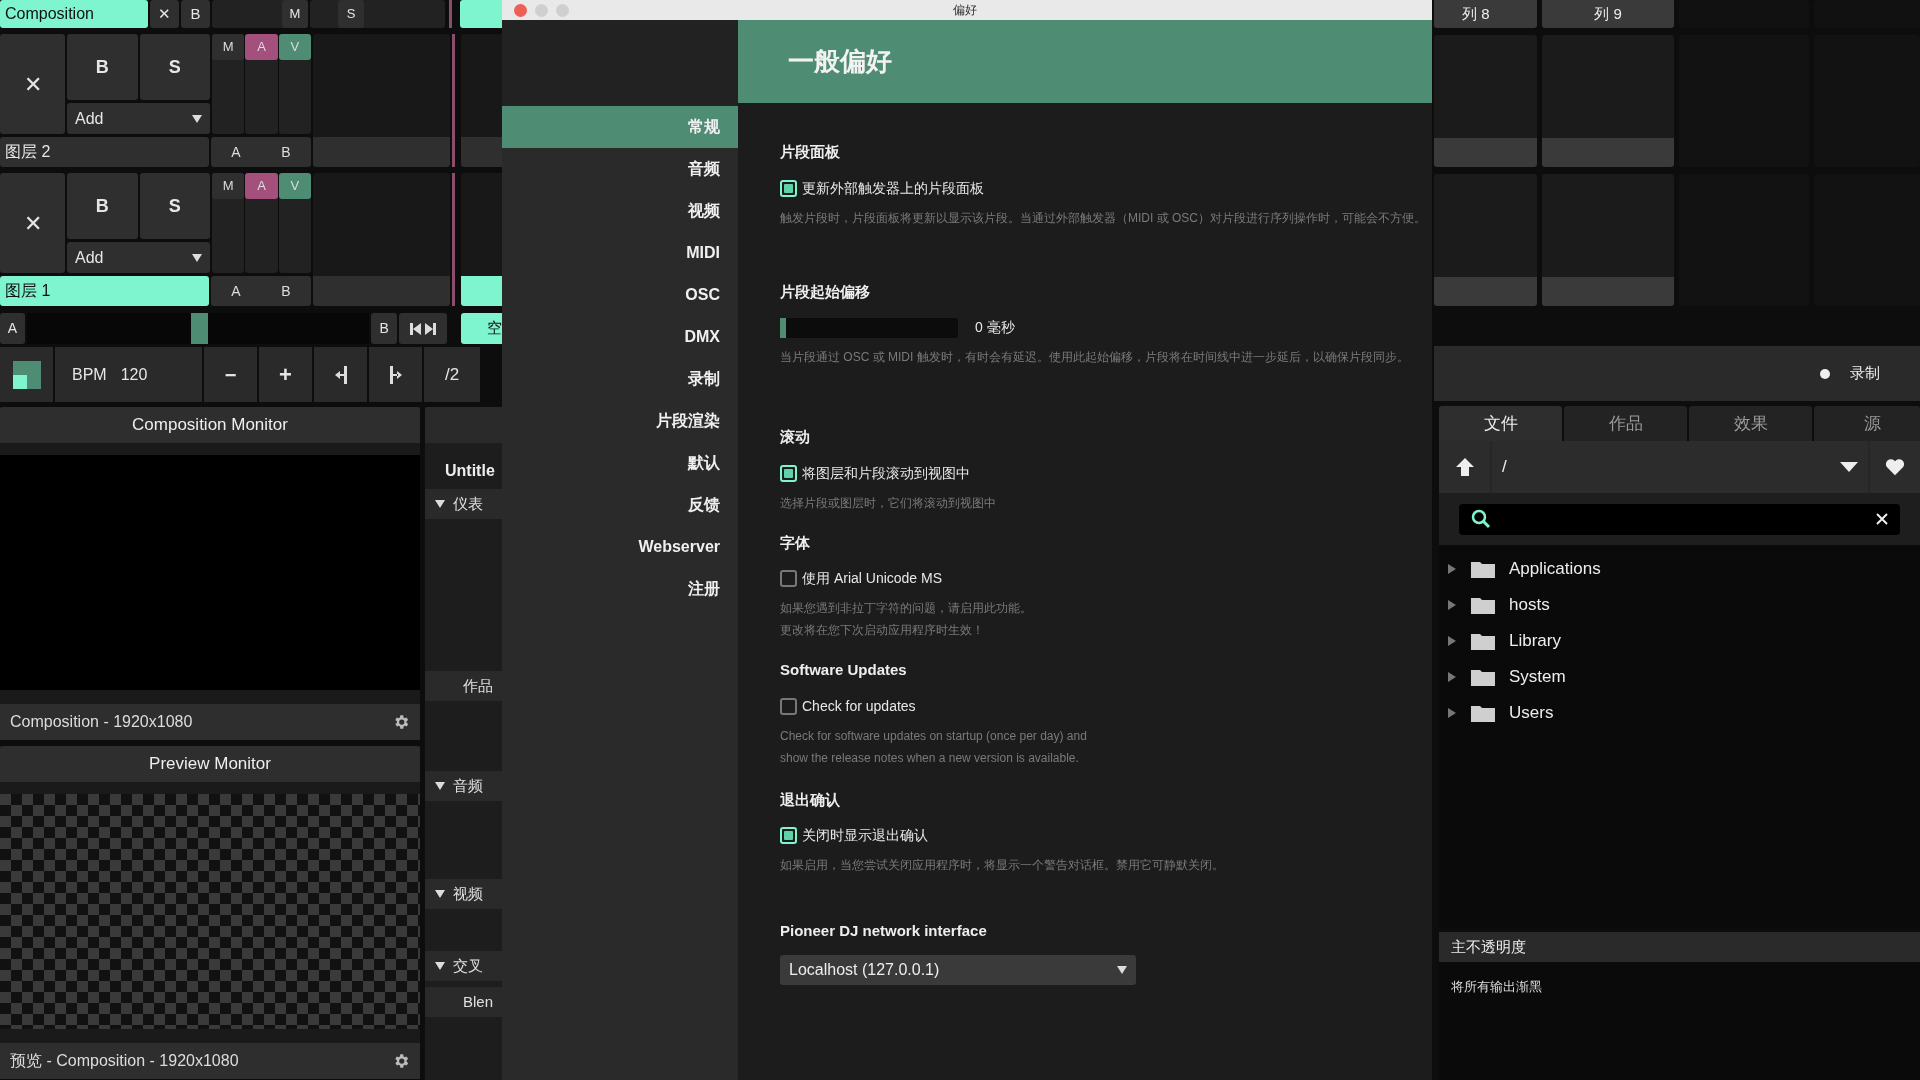 The image size is (1920, 1080). Describe the element at coordinates (620, 169) in the screenshot. I see `preferences-nav-item: 音频` at that location.